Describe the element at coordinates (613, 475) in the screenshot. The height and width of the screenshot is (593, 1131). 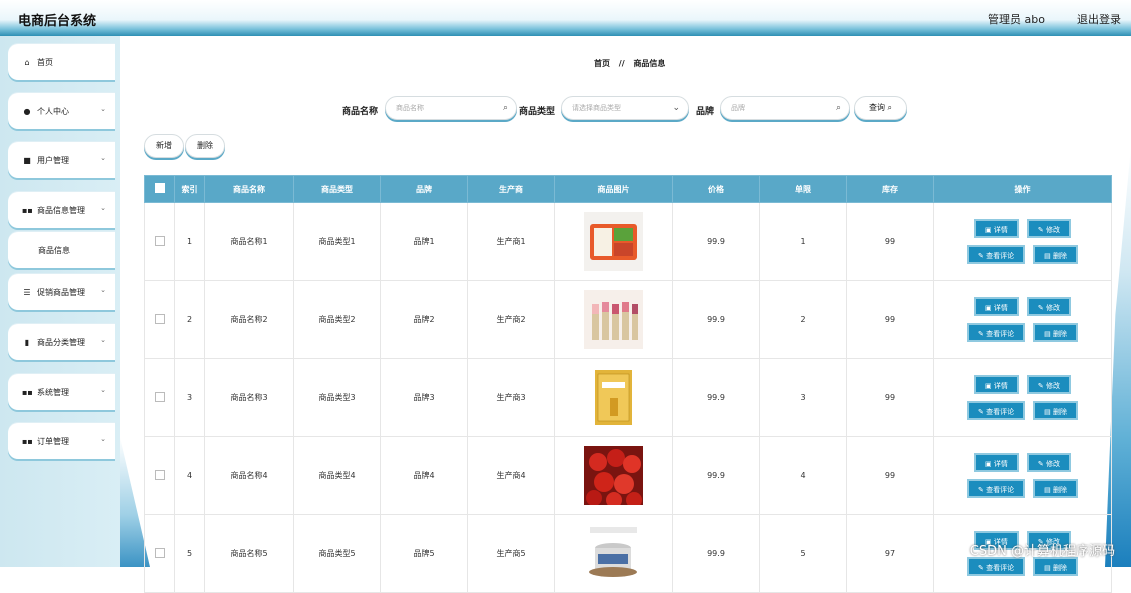
I see `product-image-cherries` at that location.